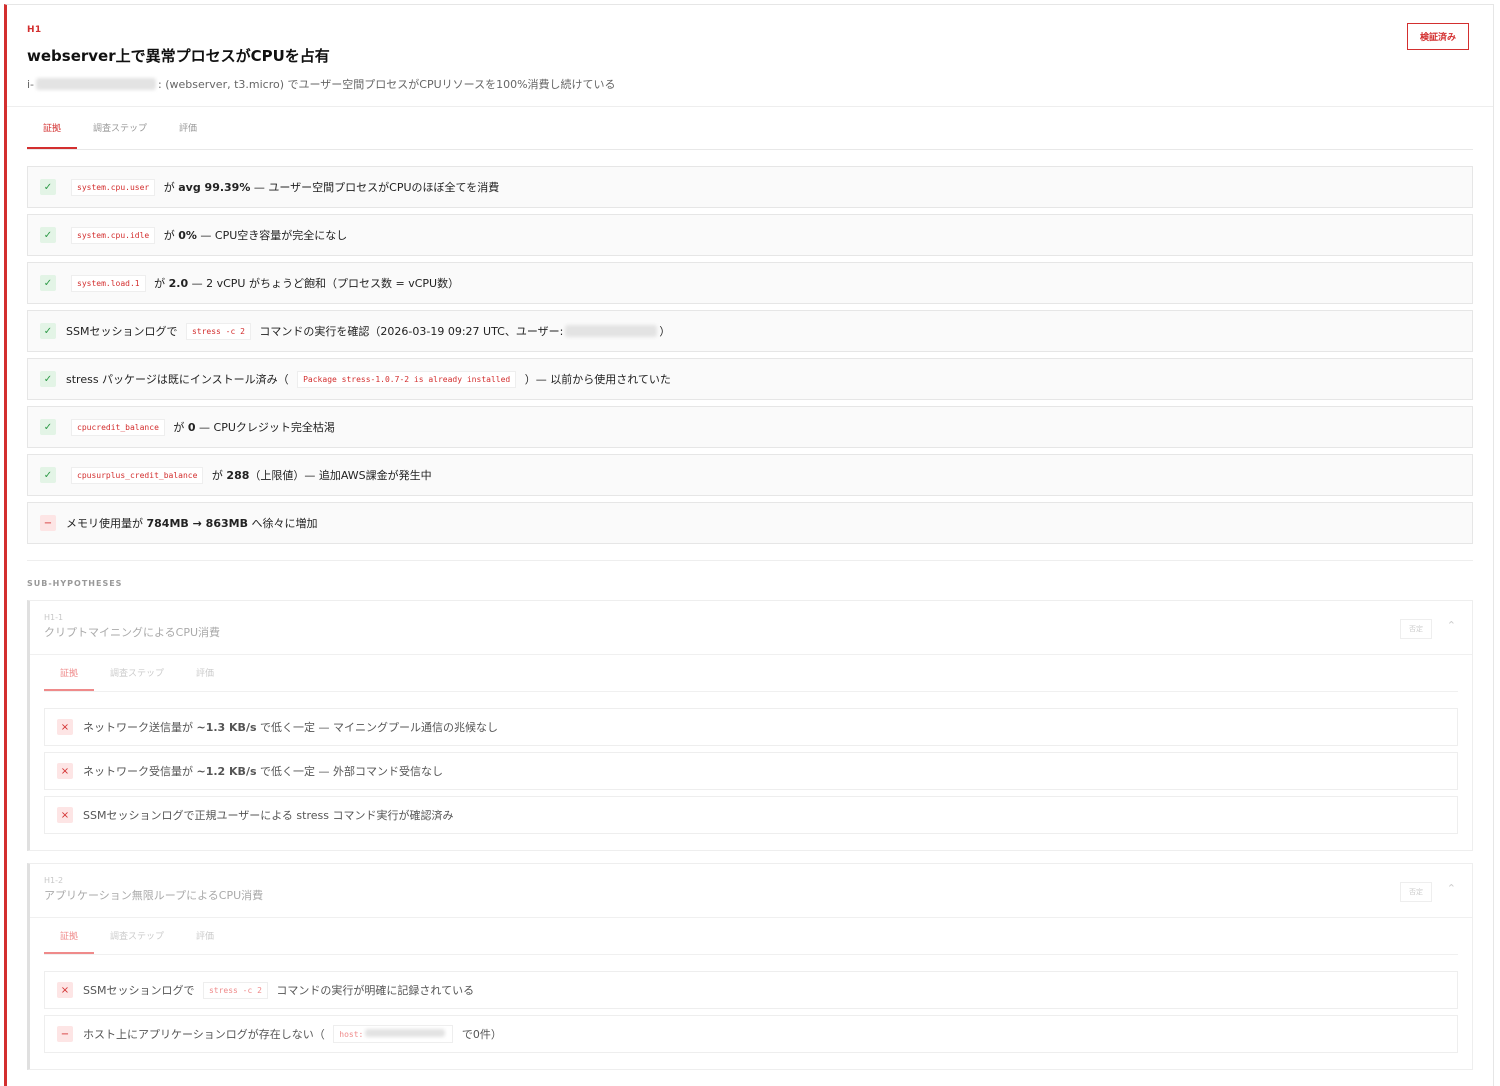  What do you see at coordinates (54, 880) in the screenshot?
I see `sub-hypothesis-id: H1-2` at bounding box center [54, 880].